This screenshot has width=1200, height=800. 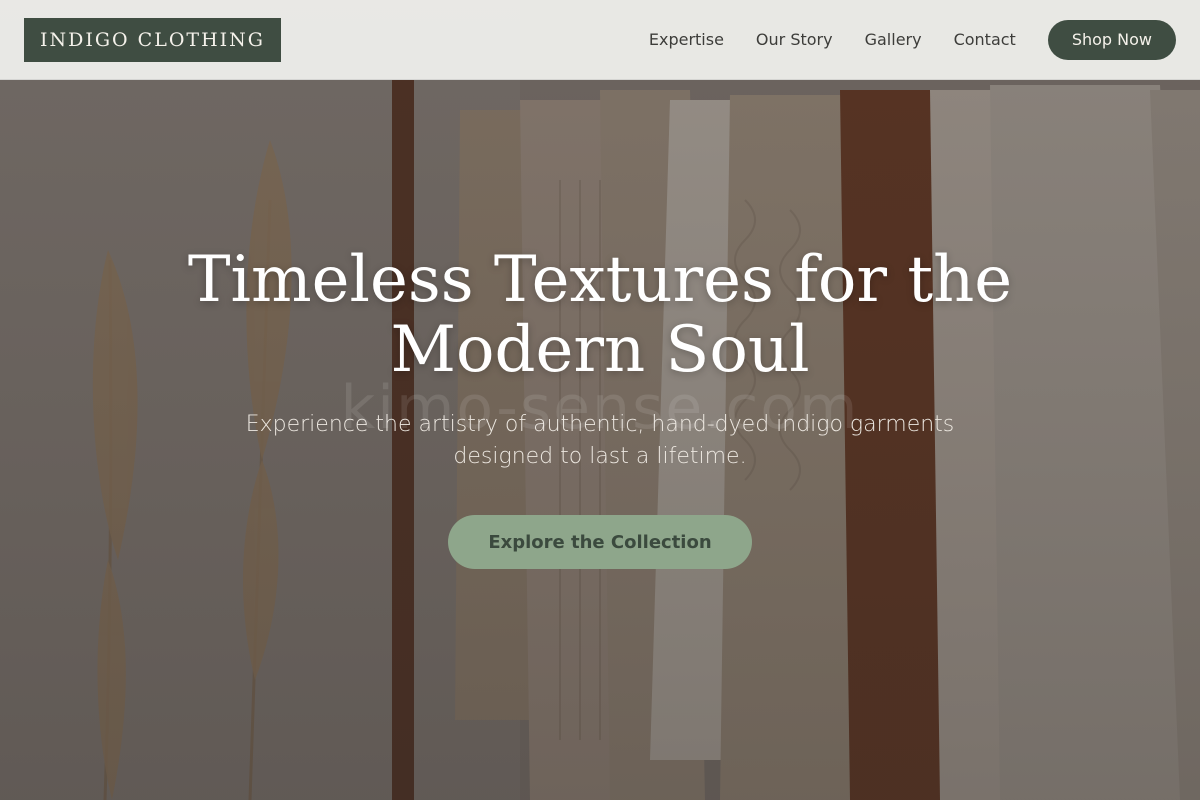 What do you see at coordinates (600, 542) in the screenshot?
I see `explore-collection-button: Explore the Collection` at bounding box center [600, 542].